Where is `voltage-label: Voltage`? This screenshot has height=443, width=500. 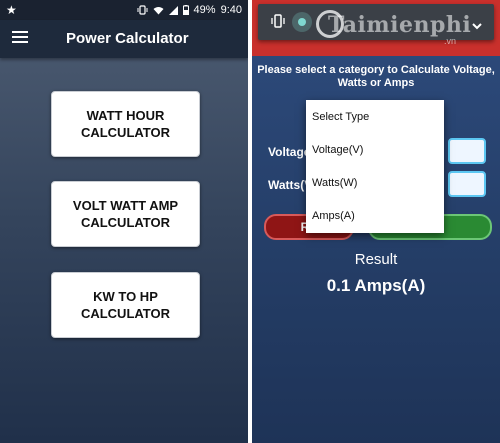
voltage-label: Voltage is located at coordinates (289, 152).